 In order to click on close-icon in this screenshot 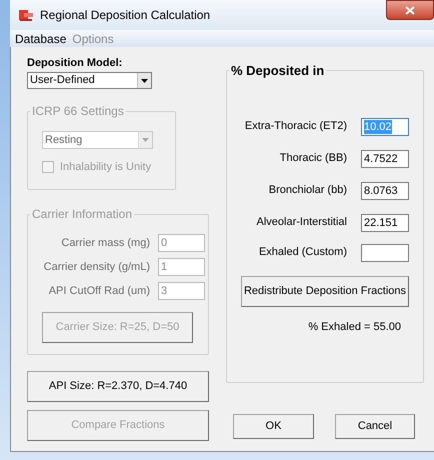, I will do `click(410, 10)`.